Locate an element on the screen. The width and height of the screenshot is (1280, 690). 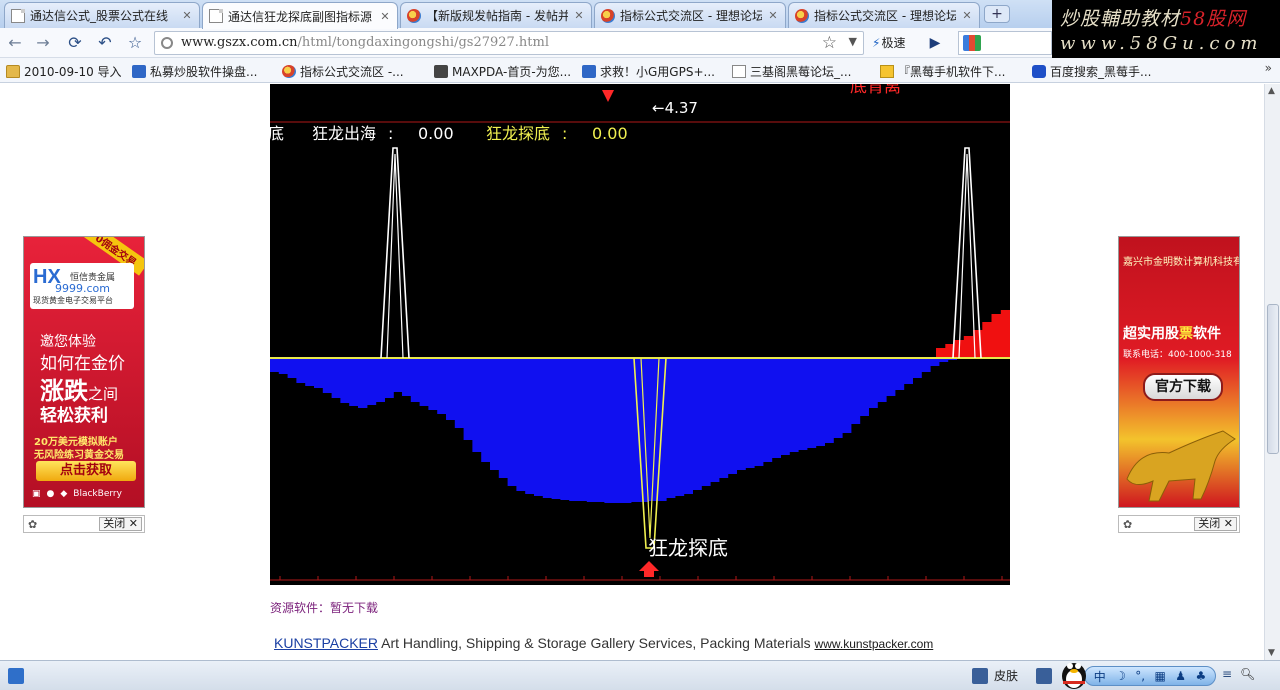
scroll-down-icon: ▼ is located at coordinates (1271, 653).